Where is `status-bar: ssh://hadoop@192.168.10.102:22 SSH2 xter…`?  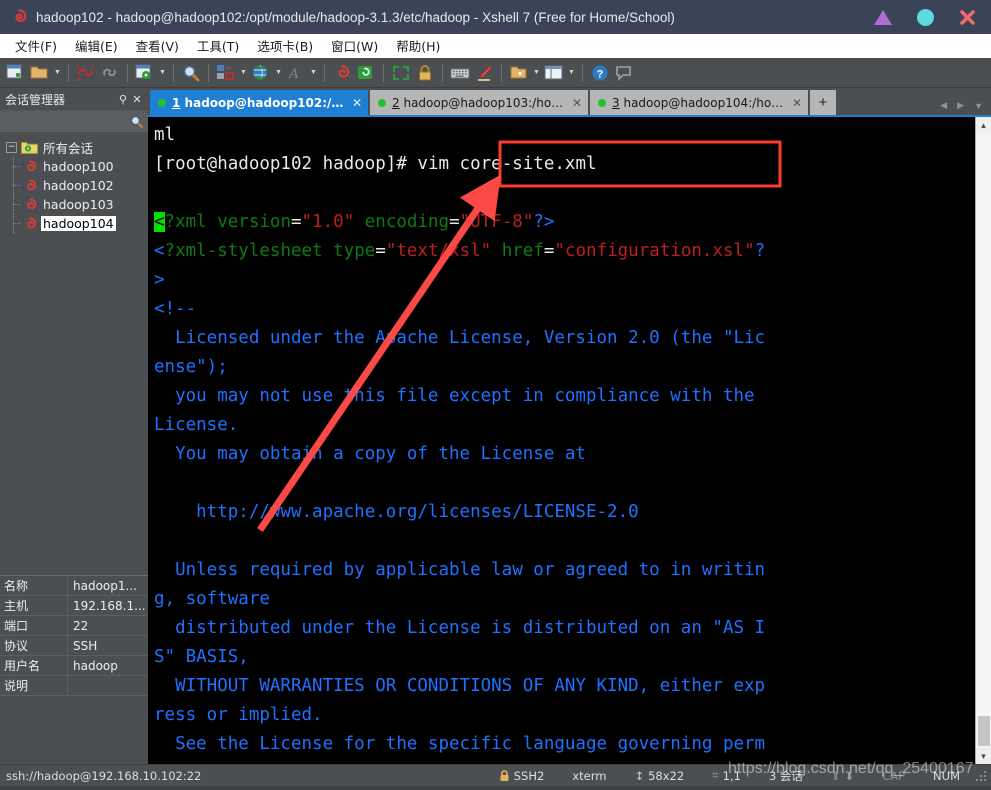 status-bar: ssh://hadoop@192.168.10.102:22 SSH2 xter… is located at coordinates (495, 775).